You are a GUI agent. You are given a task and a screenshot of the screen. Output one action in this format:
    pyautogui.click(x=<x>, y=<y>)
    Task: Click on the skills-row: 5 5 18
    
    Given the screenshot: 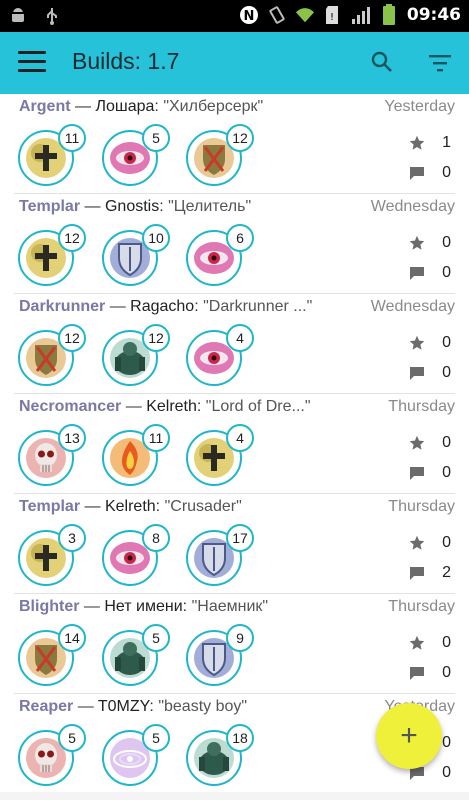 What is the action you would take?
    pyautogui.click(x=136, y=755)
    